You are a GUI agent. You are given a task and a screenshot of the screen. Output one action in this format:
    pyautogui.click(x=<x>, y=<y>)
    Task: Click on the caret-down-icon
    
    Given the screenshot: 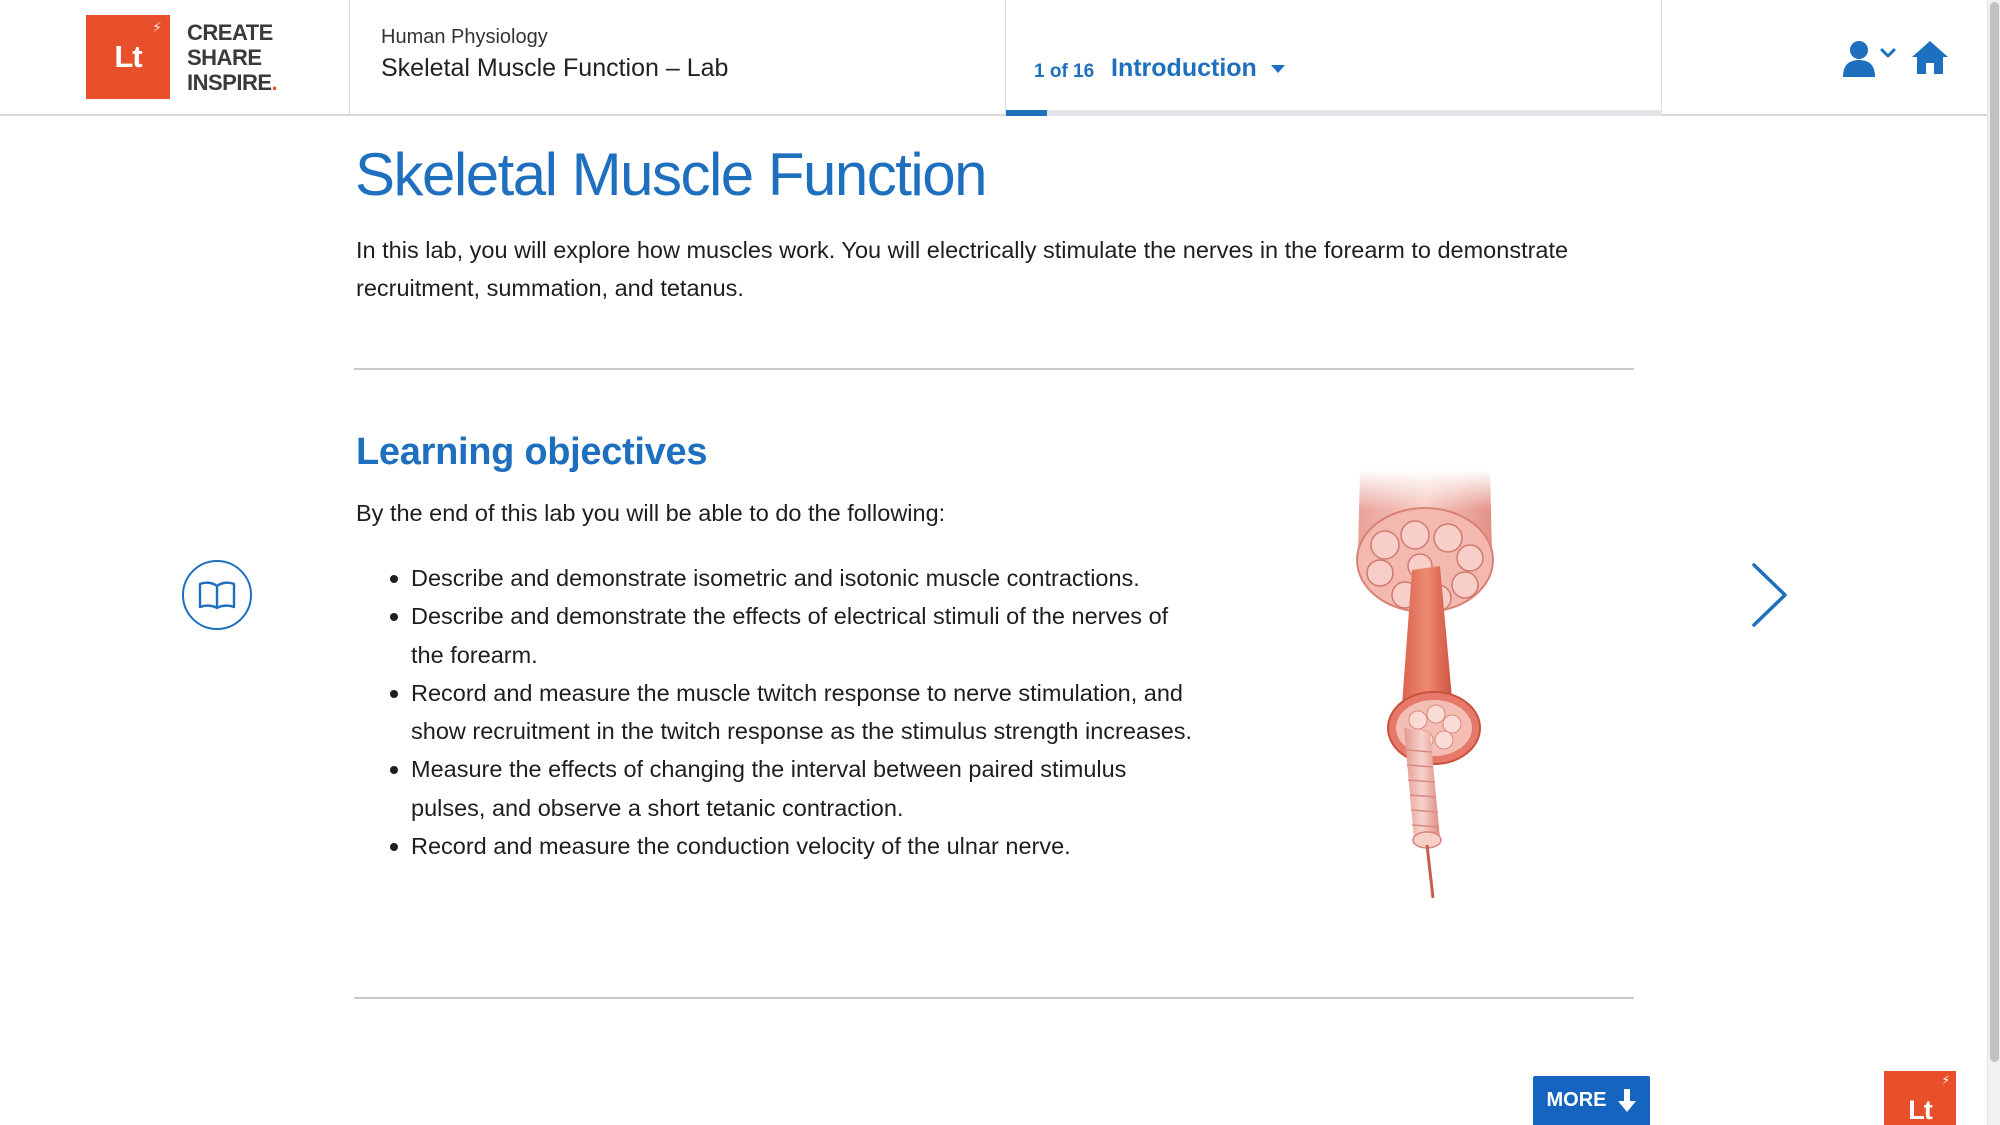 What is the action you would take?
    pyautogui.click(x=1277, y=68)
    